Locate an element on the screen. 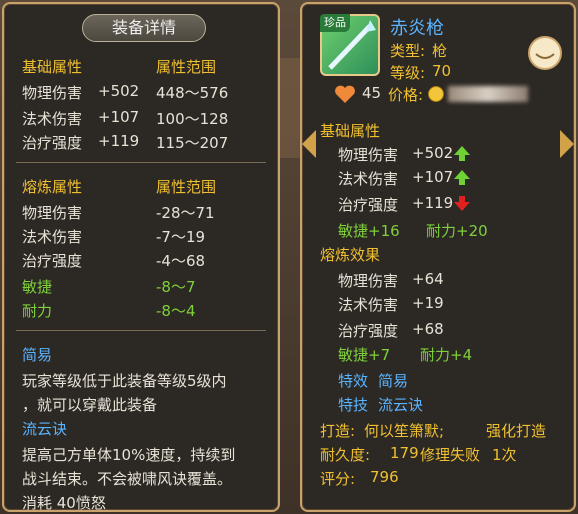 The image size is (578, 514). effect-value: 简易 is located at coordinates (393, 381).